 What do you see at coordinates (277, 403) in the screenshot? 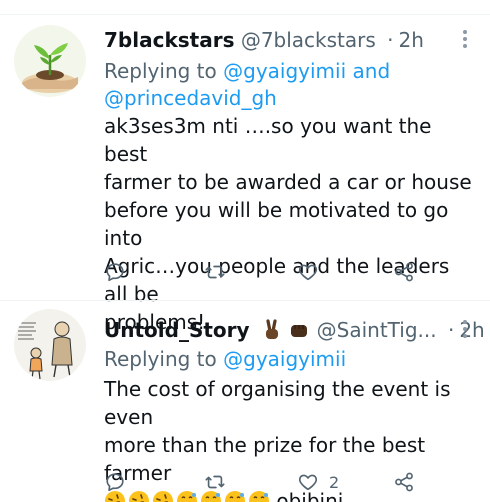
I see `tweet-text-line: The cost of organising the event is even` at bounding box center [277, 403].